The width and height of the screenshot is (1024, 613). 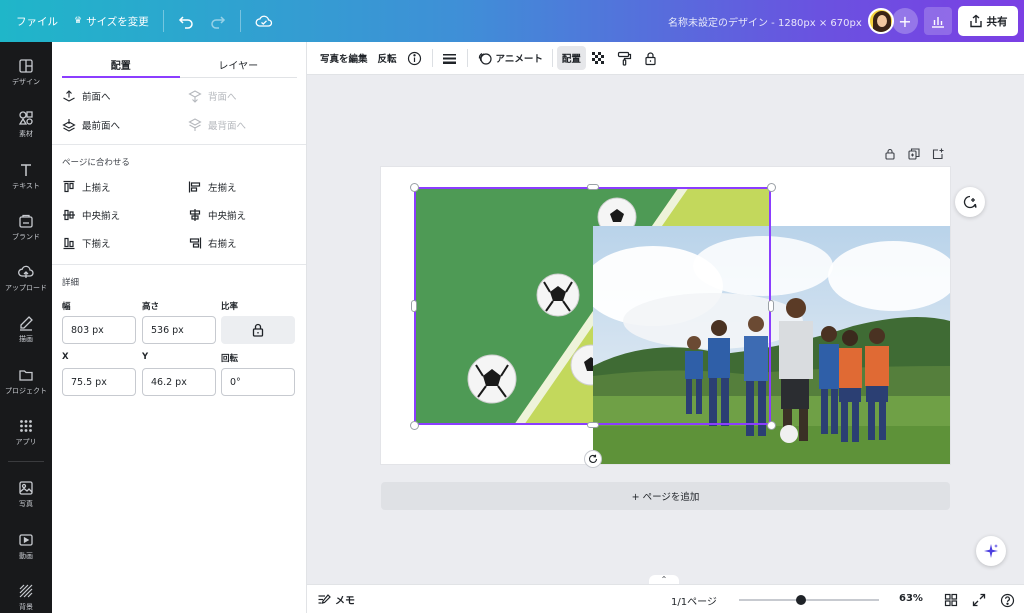 I want to click on add-page-icon-button, so click(x=938, y=154).